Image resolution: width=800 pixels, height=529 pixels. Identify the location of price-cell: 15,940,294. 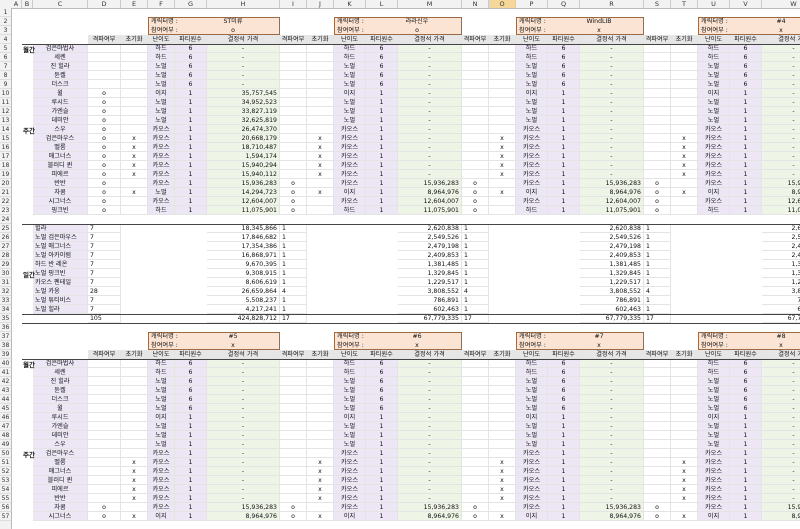
(243, 165).